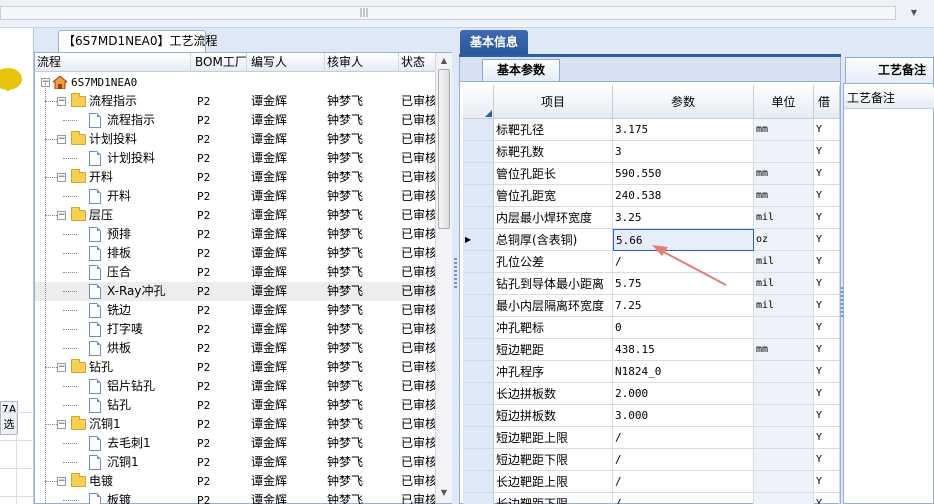  Describe the element at coordinates (235, 367) in the screenshot. I see `tree-row: − 钻孔 P2 谭金辉 钟梦飞 已审核` at that location.